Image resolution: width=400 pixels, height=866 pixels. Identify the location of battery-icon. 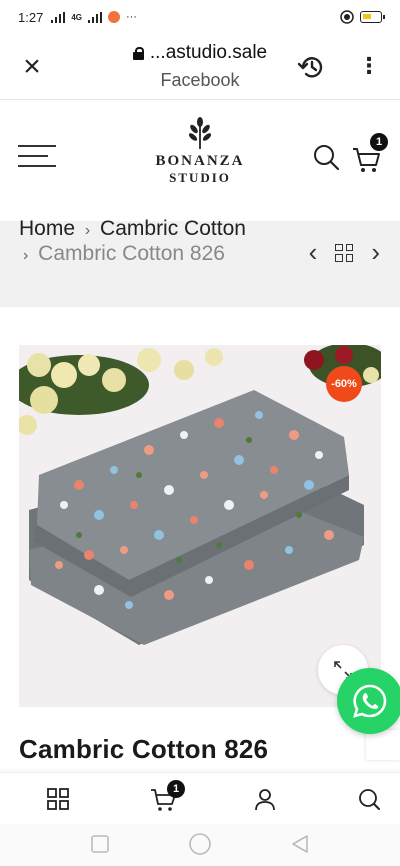
(372, 17).